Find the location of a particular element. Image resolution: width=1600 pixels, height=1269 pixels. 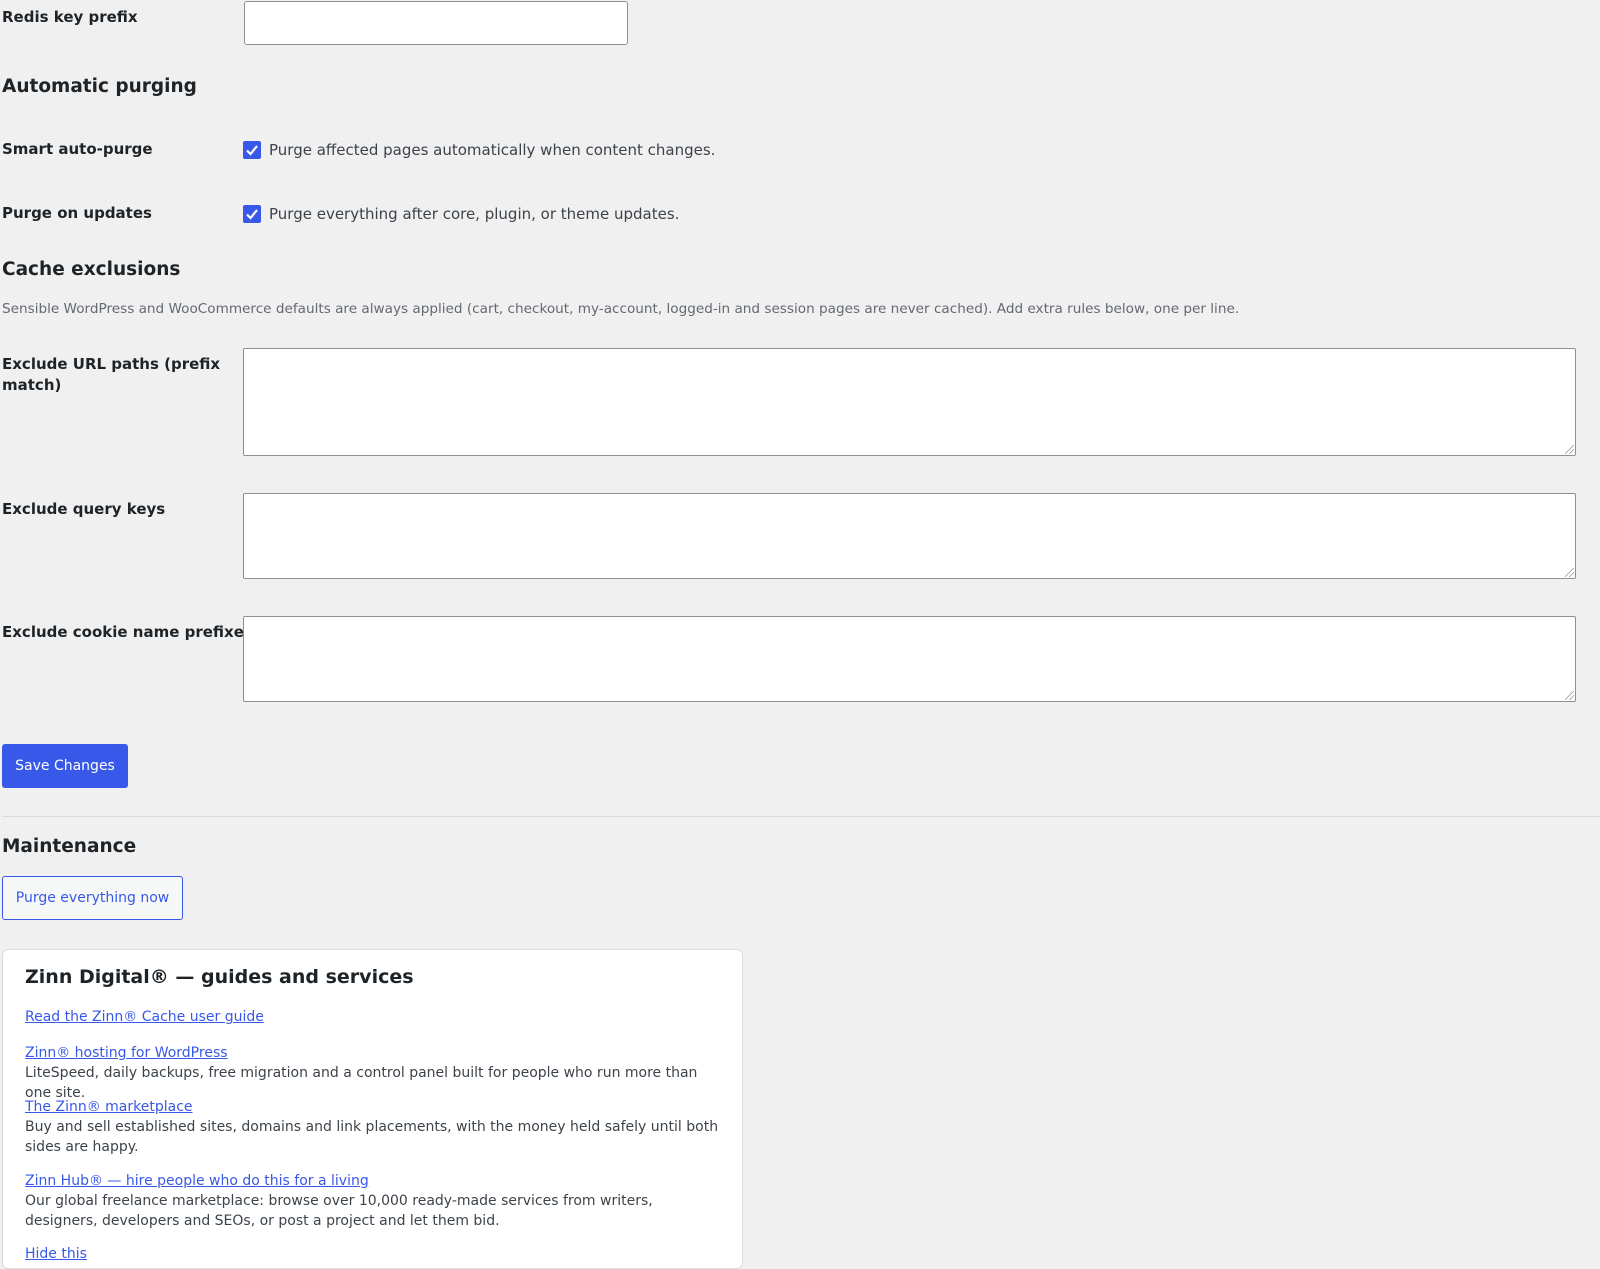

exclude-url-paths-label-line2: match) is located at coordinates (32, 385).